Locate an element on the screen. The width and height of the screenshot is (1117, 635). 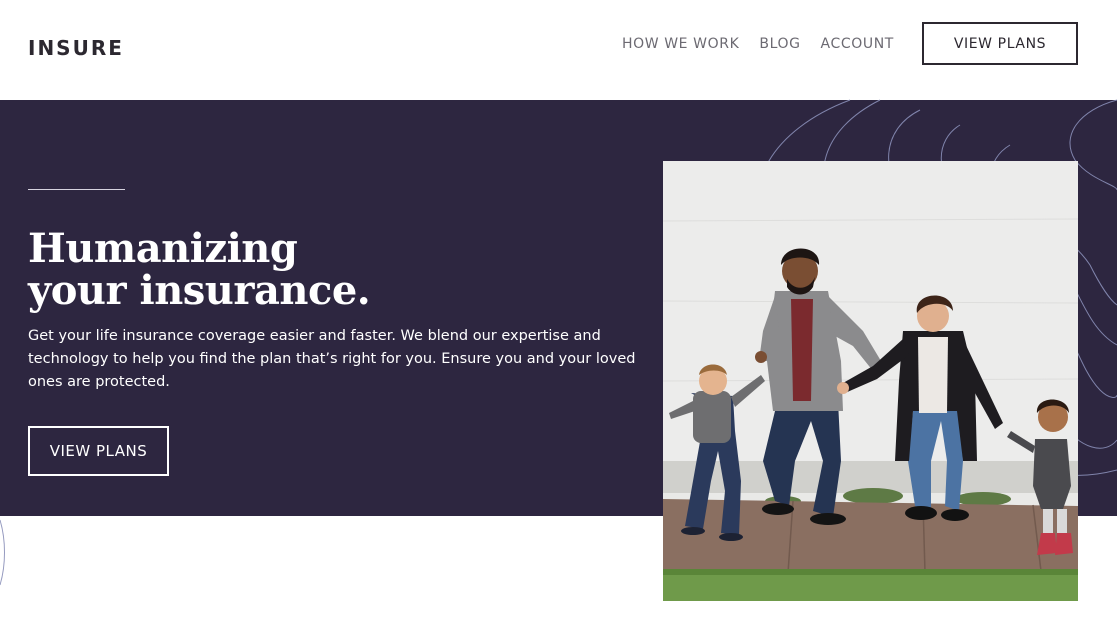
hero-title: Humanizing your insurance. is located at coordinates (208, 270).